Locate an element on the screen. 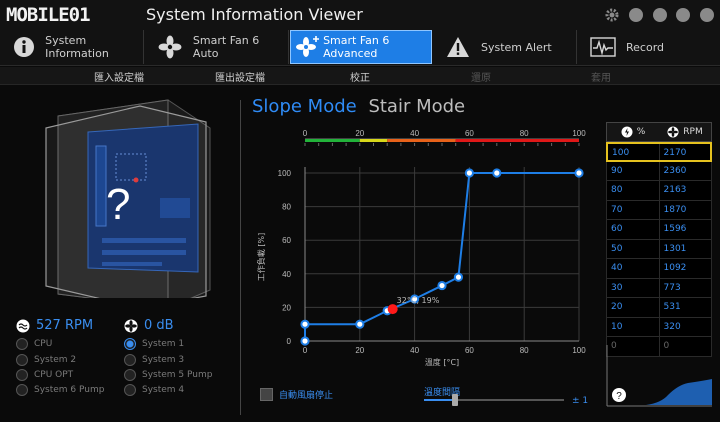  tab-label: System Alert is located at coordinates (516, 47).